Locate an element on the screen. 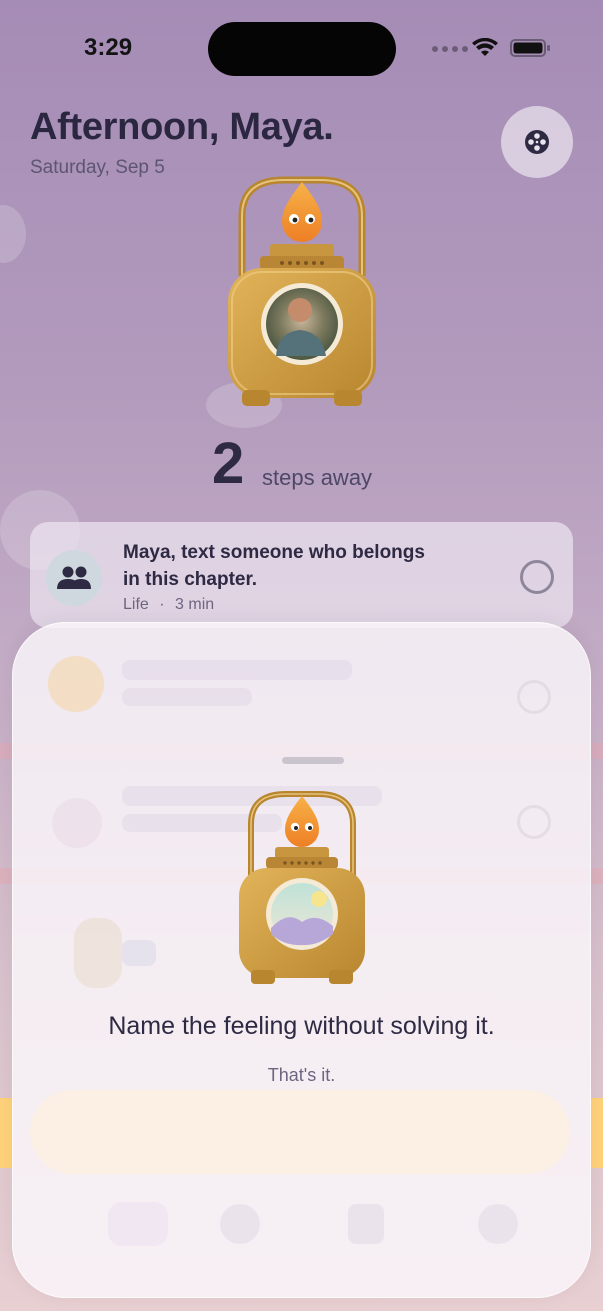 Image resolution: width=603 pixels, height=1311 pixels. status-bar: 3:29 is located at coordinates (301, 45).